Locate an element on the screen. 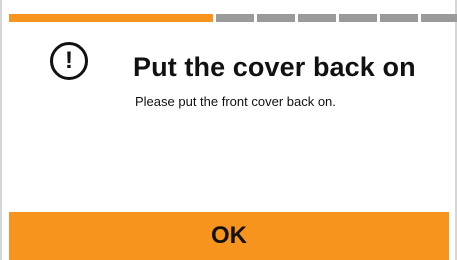  ok-button-label: OK is located at coordinates (229, 235).